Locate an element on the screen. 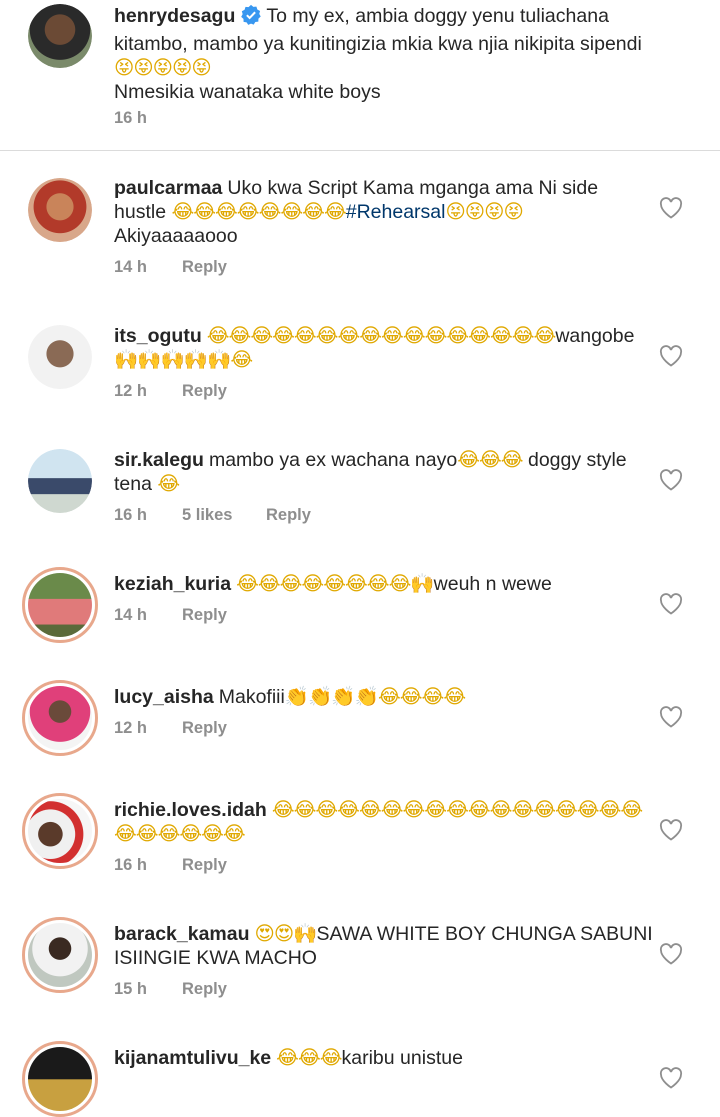  comment-meta: 15 h Reply is located at coordinates (170, 989).